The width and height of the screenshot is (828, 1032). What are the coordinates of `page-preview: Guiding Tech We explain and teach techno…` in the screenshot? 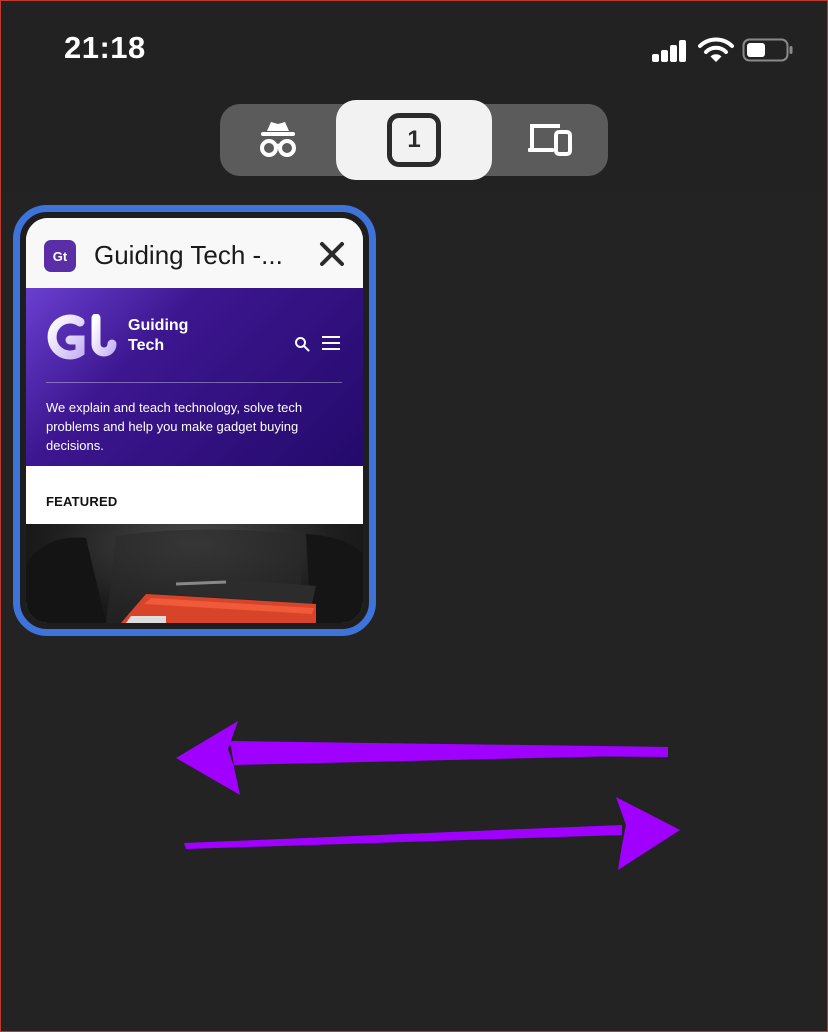 It's located at (194, 455).